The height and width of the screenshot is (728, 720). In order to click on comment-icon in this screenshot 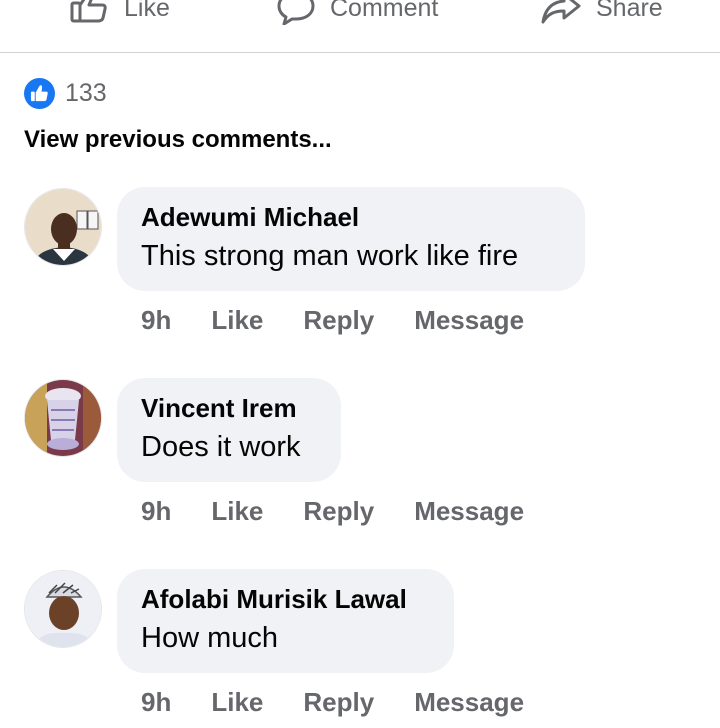, I will do `click(296, 12)`.